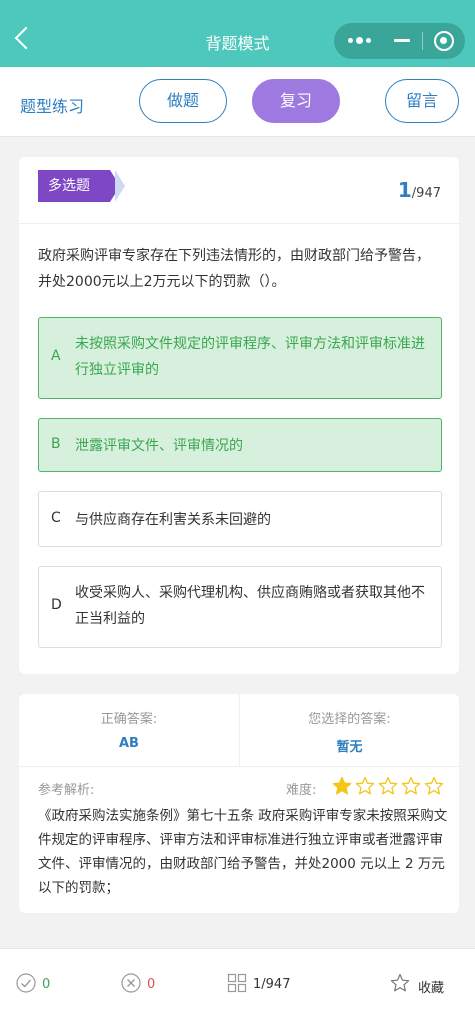 The height and width of the screenshot is (1014, 475). I want to click on option-letter: C, so click(56, 518).